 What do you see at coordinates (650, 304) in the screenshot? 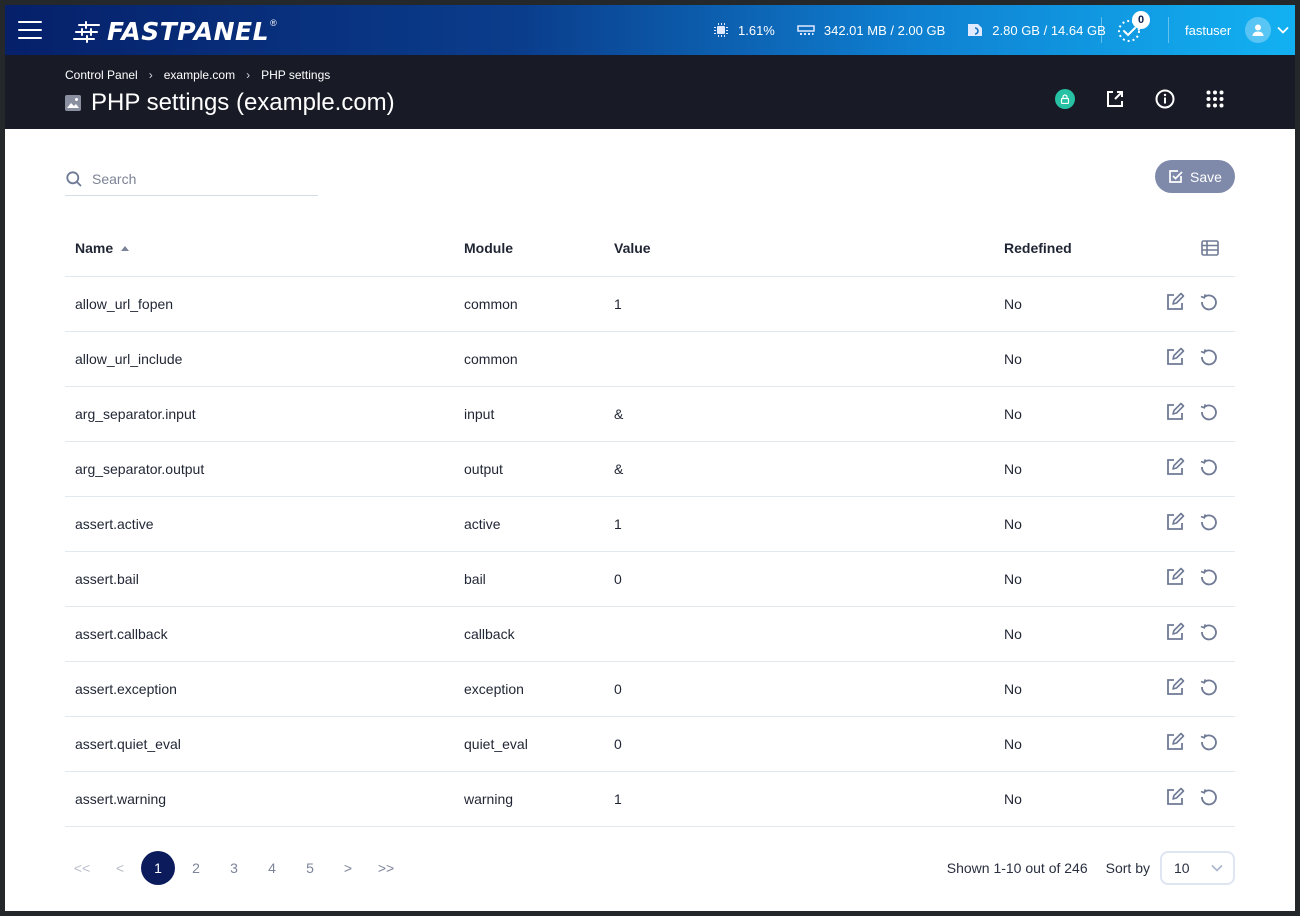
I see `table-row: allow_url_fopen common 1 No` at bounding box center [650, 304].